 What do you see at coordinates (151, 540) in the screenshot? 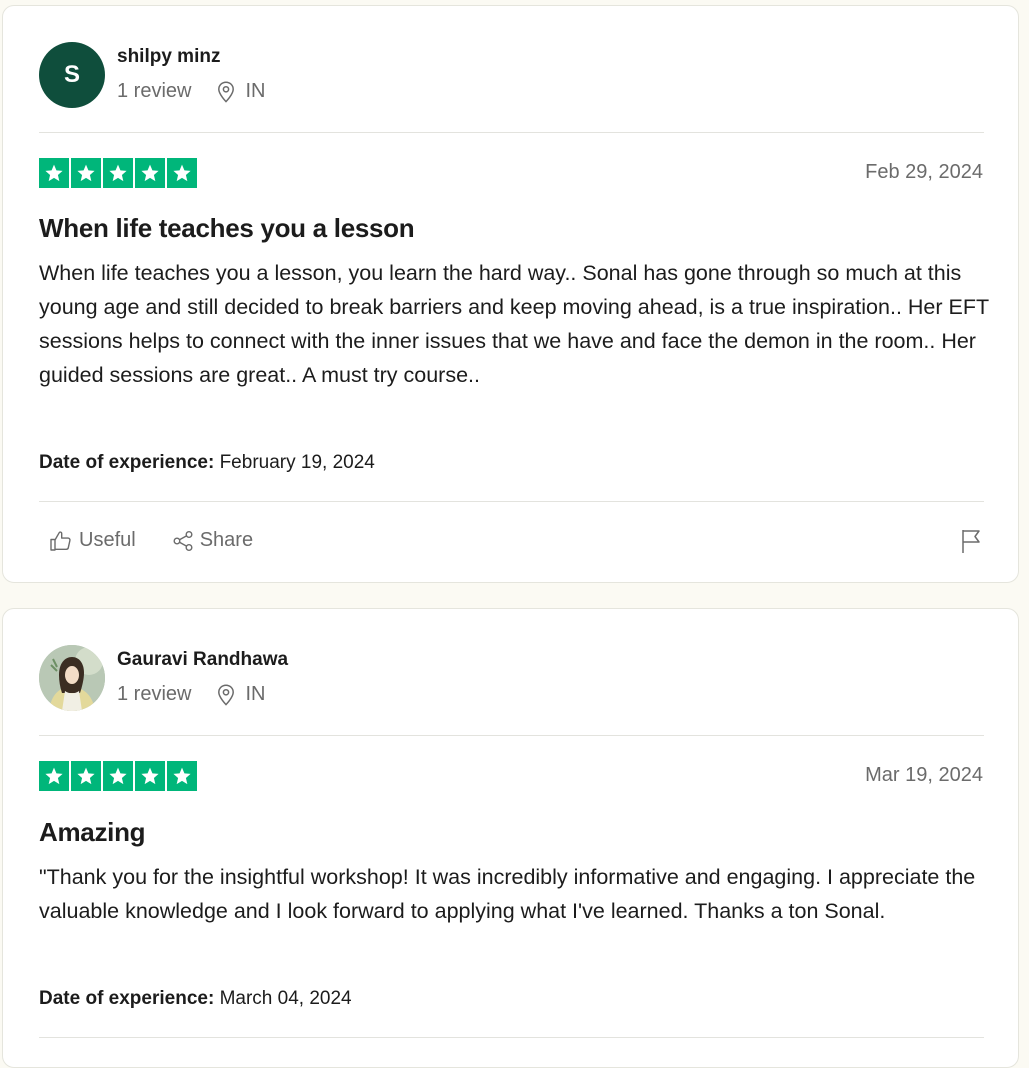
I see `review-actions: Useful Share` at bounding box center [151, 540].